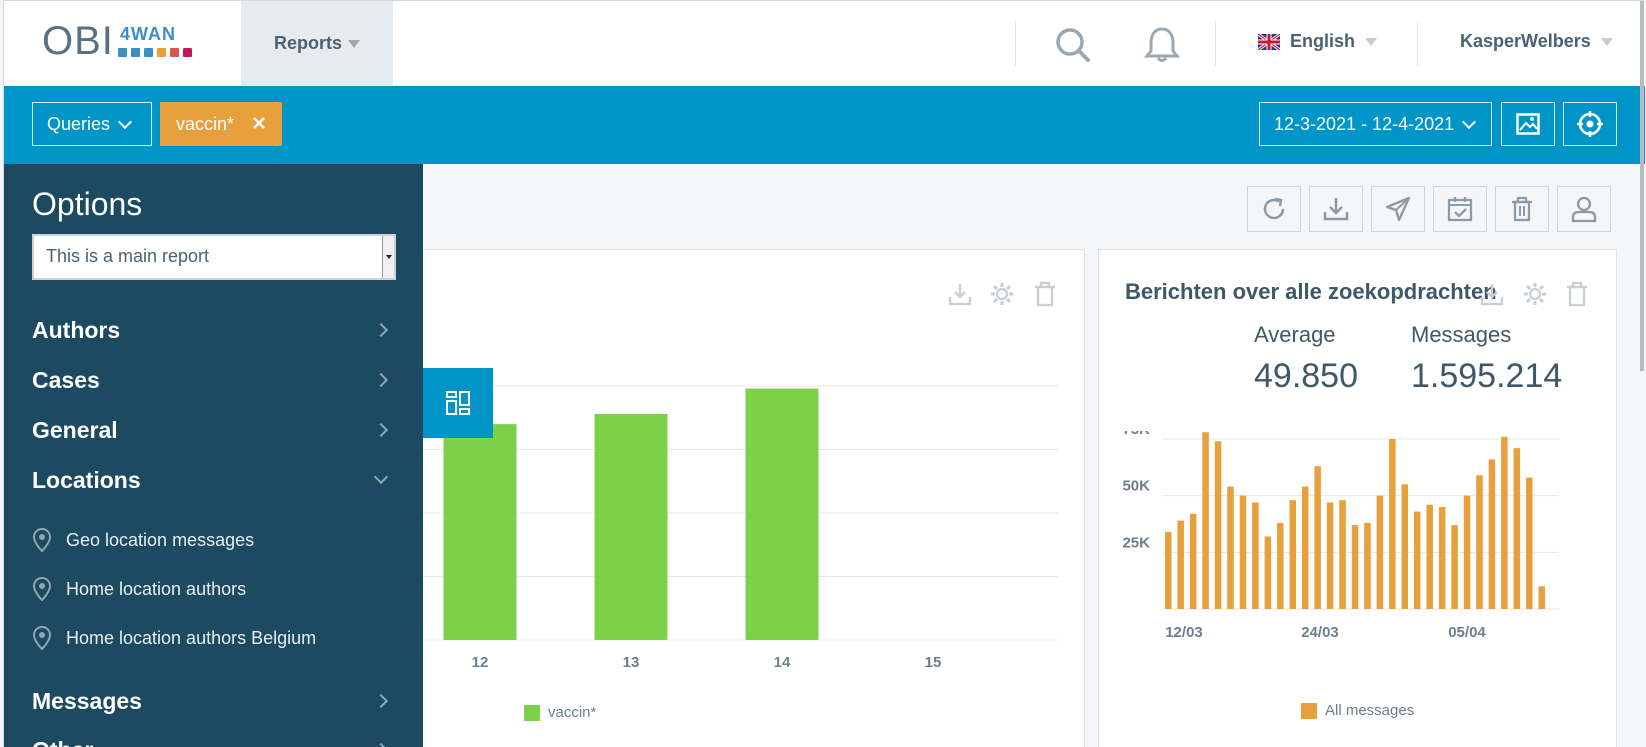 This screenshot has width=1646, height=747. Describe the element at coordinates (87, 204) in the screenshot. I see `options-title: Options` at that location.